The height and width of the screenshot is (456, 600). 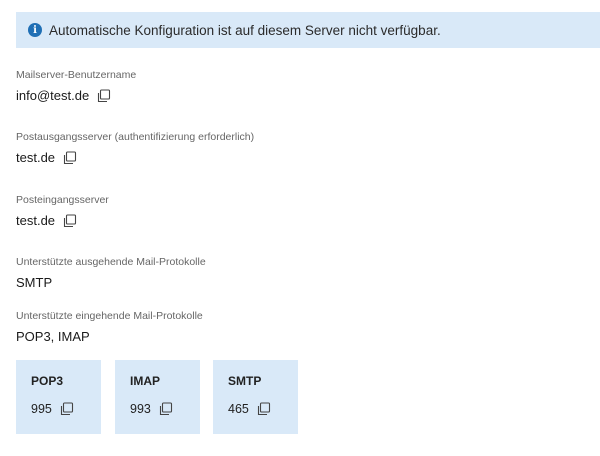 I want to click on port-number: 465, so click(x=238, y=409).